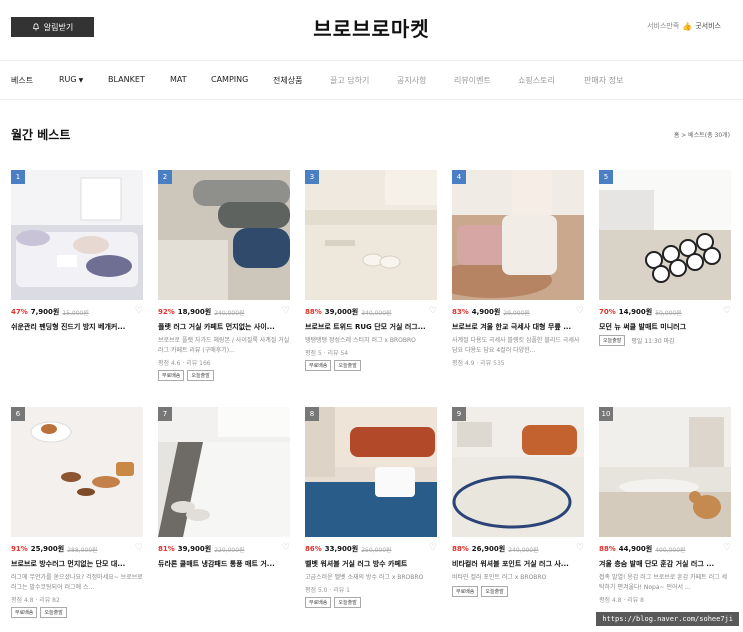 The image size is (743, 632). I want to click on nav-item-shopping-story: 쇼핑스토리, so click(536, 80).